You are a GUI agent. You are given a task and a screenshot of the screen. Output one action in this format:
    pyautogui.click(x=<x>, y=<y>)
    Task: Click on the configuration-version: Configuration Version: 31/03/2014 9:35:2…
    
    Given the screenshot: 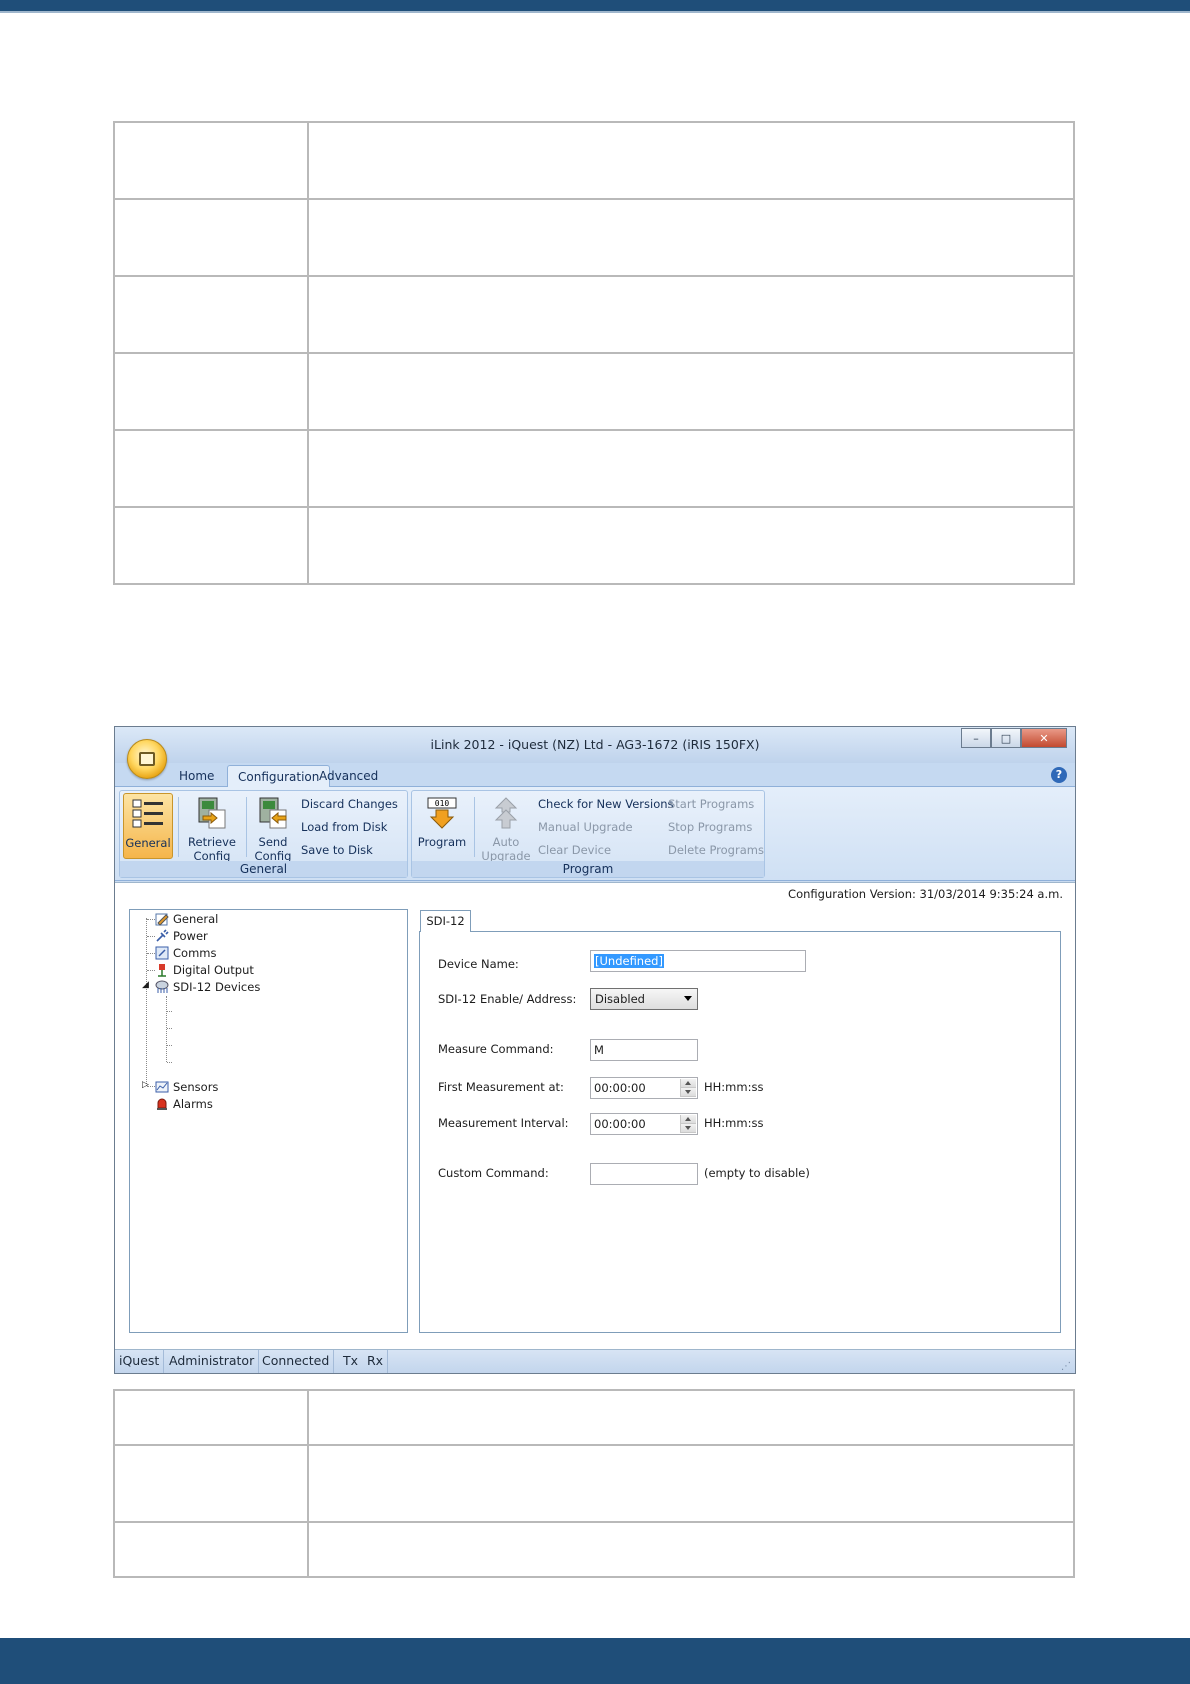 What is the action you would take?
    pyautogui.click(x=925, y=894)
    